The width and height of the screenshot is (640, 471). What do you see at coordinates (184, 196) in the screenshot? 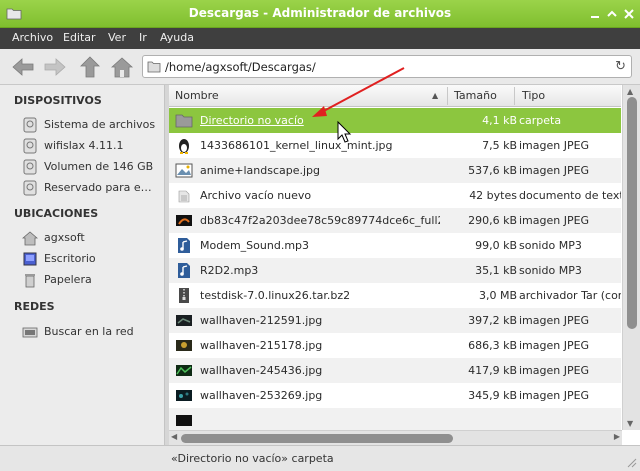
I see `text-file-icon` at bounding box center [184, 196].